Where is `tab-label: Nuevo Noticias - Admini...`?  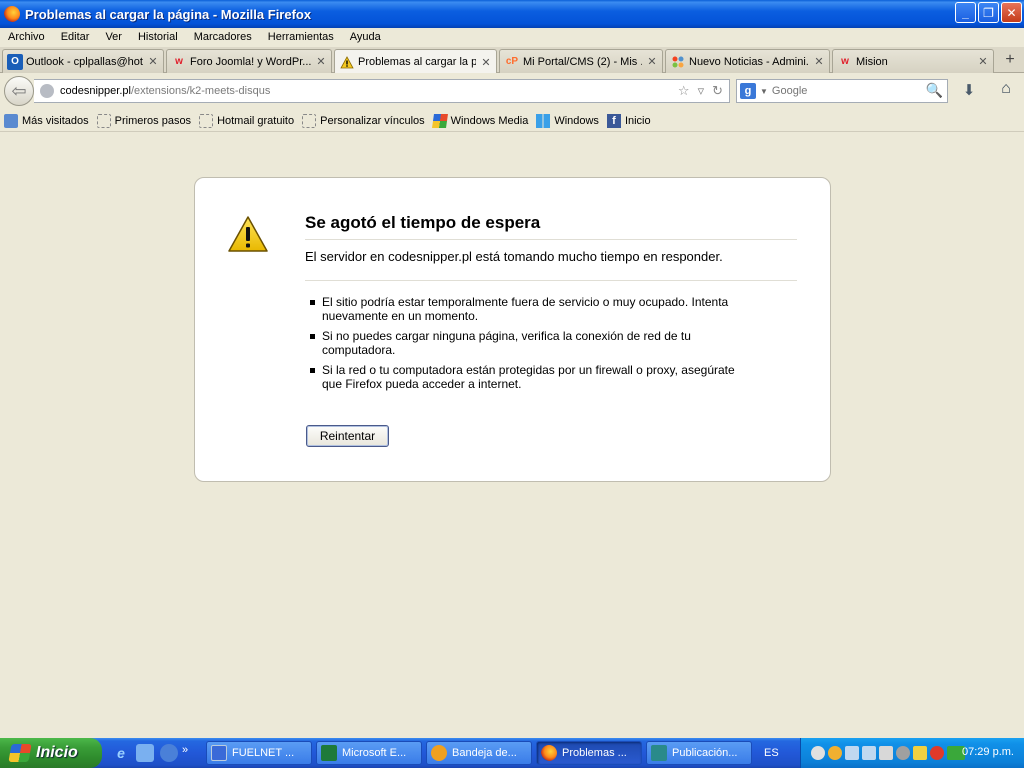 tab-label: Nuevo Noticias - Admini... is located at coordinates (749, 61).